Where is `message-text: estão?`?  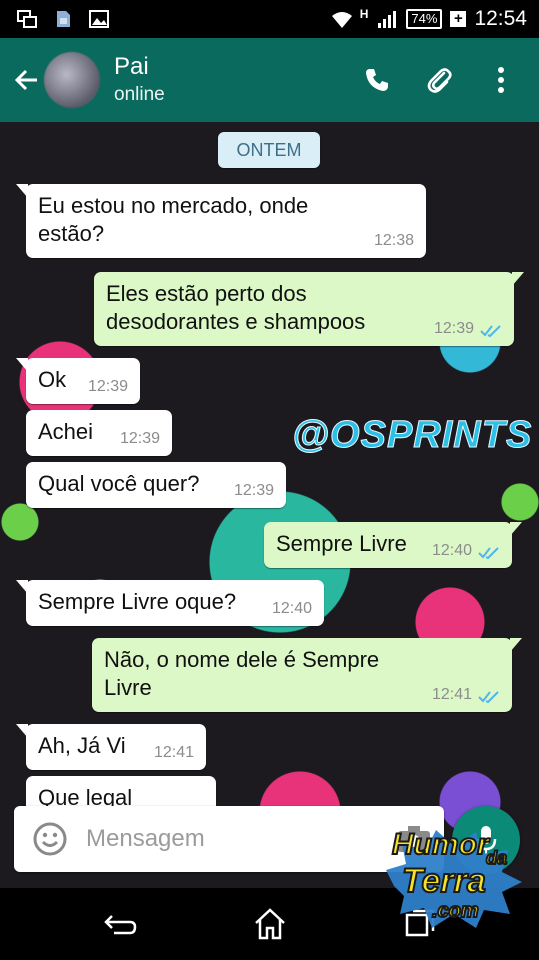
message-text: estão? is located at coordinates (71, 233).